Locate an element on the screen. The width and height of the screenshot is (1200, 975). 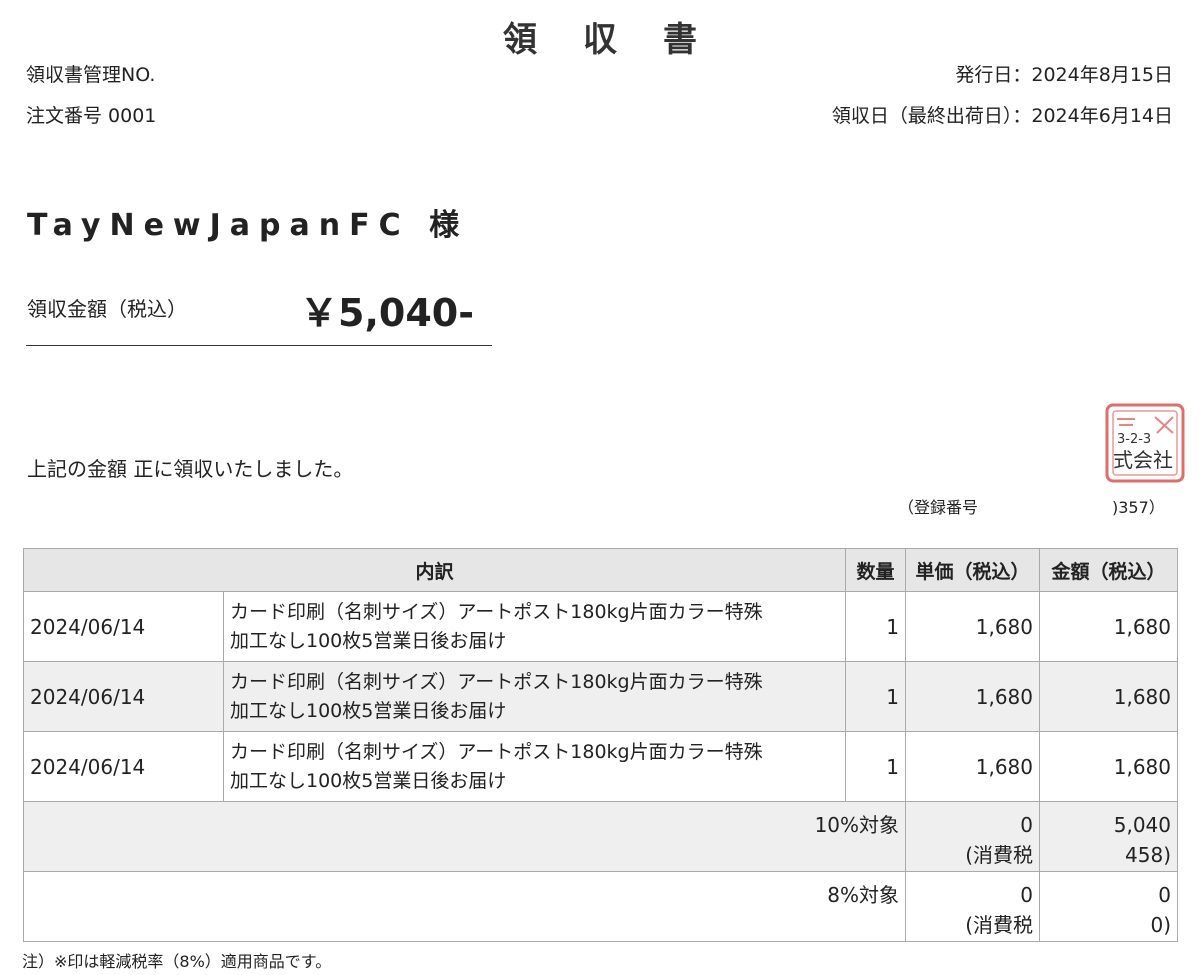
tax-8-total: 0 is located at coordinates (1165, 895).